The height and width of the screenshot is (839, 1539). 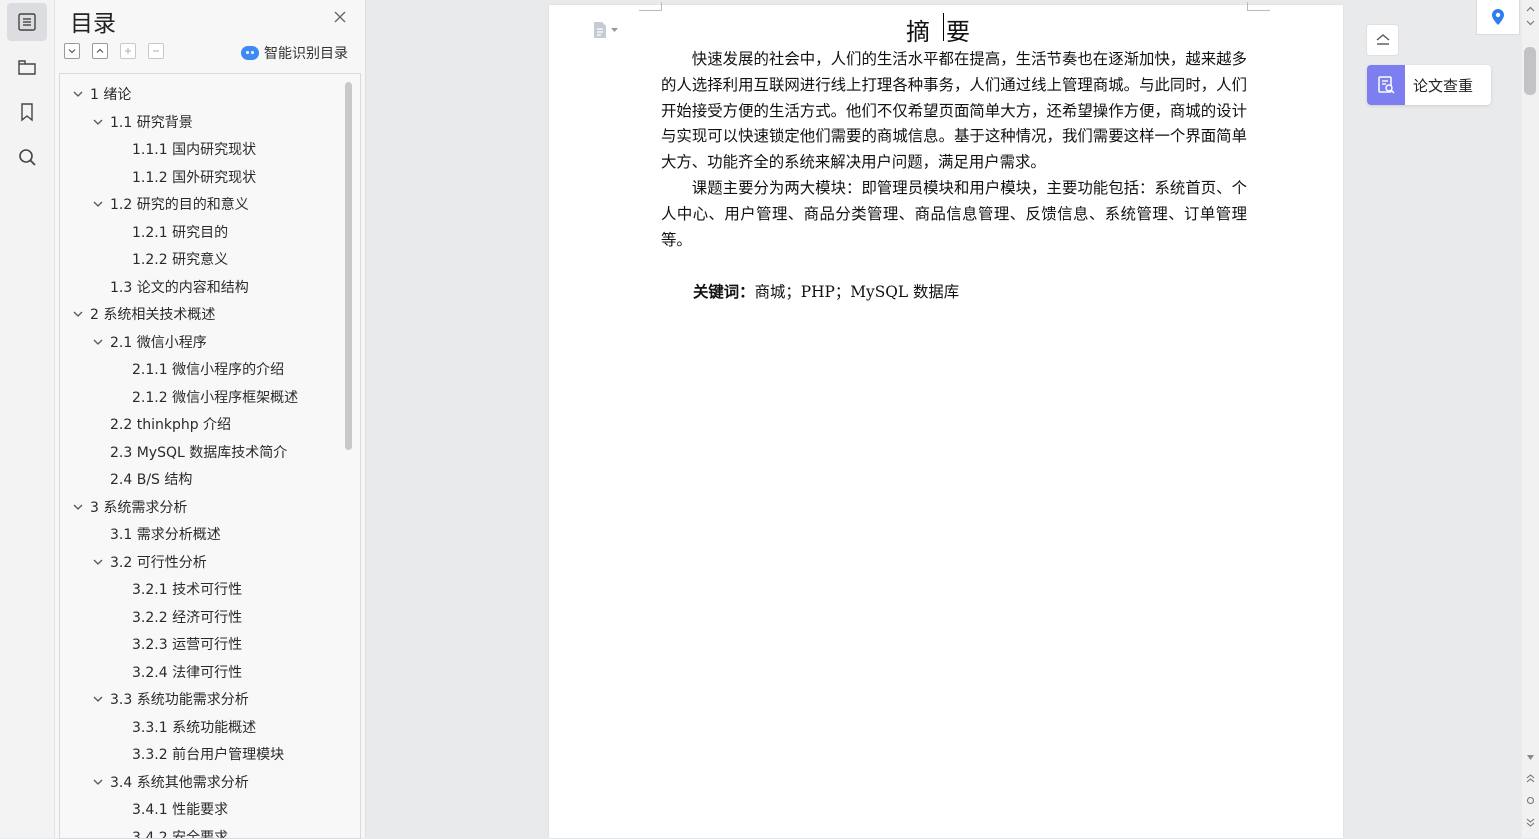 I want to click on chevron-up-icon, so click(x=100, y=51).